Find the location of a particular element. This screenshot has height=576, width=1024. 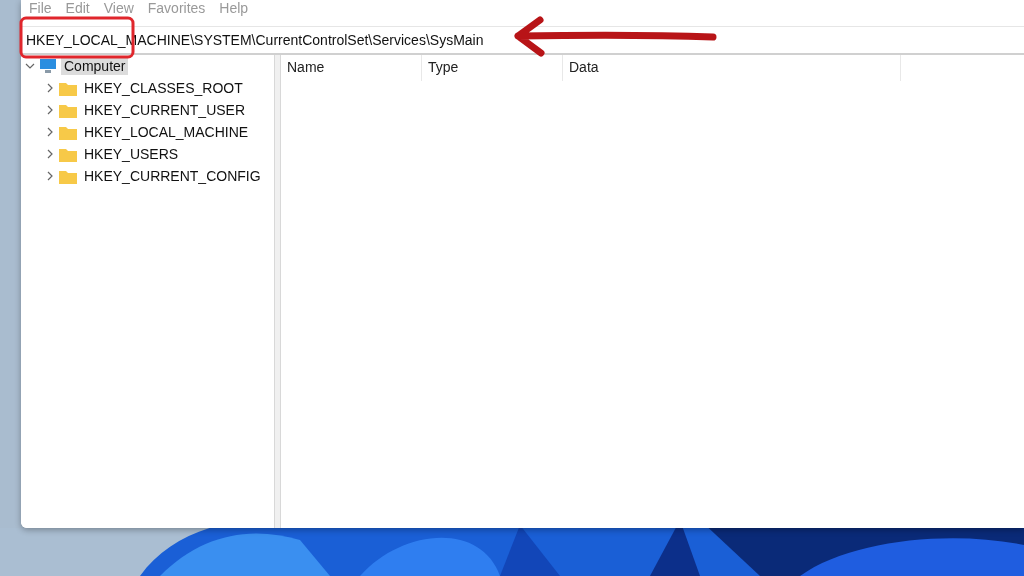

column-header: Name is located at coordinates (351, 68).